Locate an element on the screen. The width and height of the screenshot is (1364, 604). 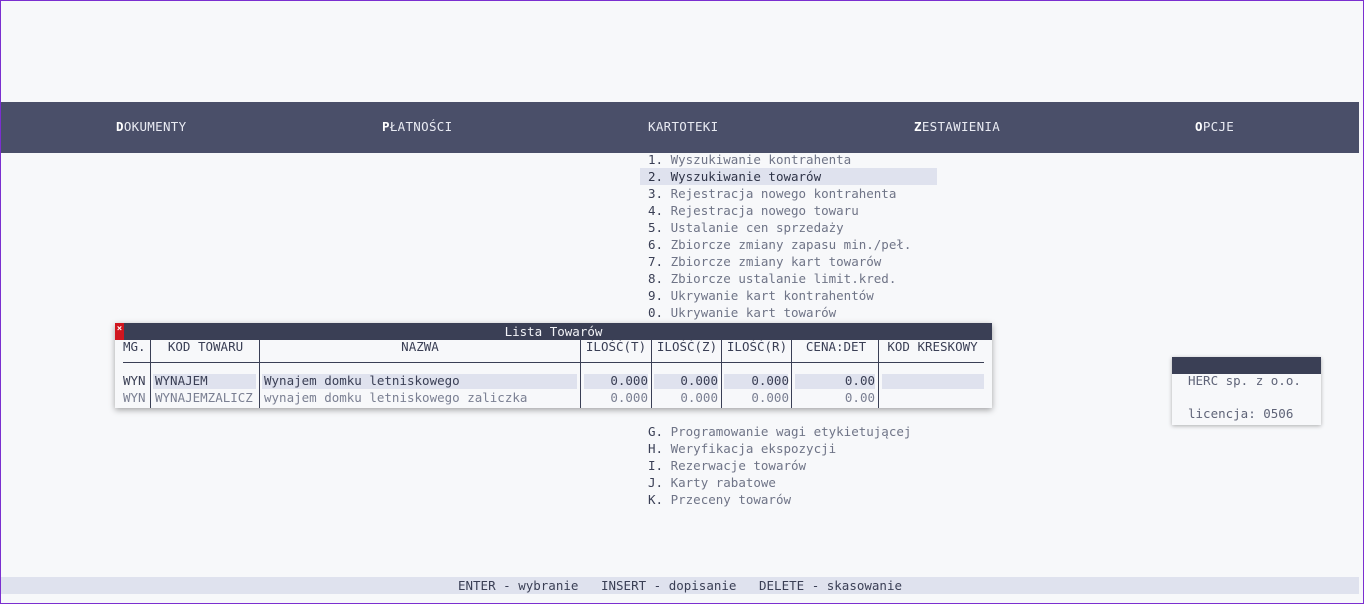
item-label: Programowanie wagi etykietującej is located at coordinates (791, 431).